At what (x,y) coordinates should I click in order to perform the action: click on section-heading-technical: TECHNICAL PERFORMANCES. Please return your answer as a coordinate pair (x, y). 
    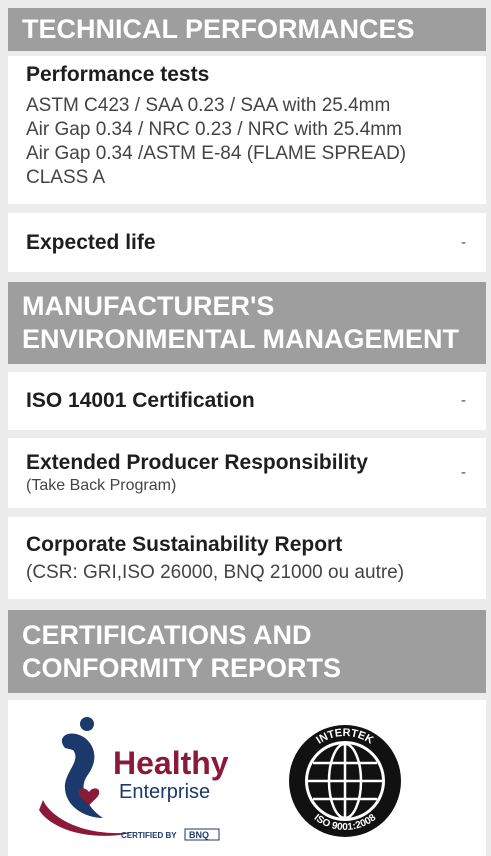
    Looking at the image, I should click on (247, 29).